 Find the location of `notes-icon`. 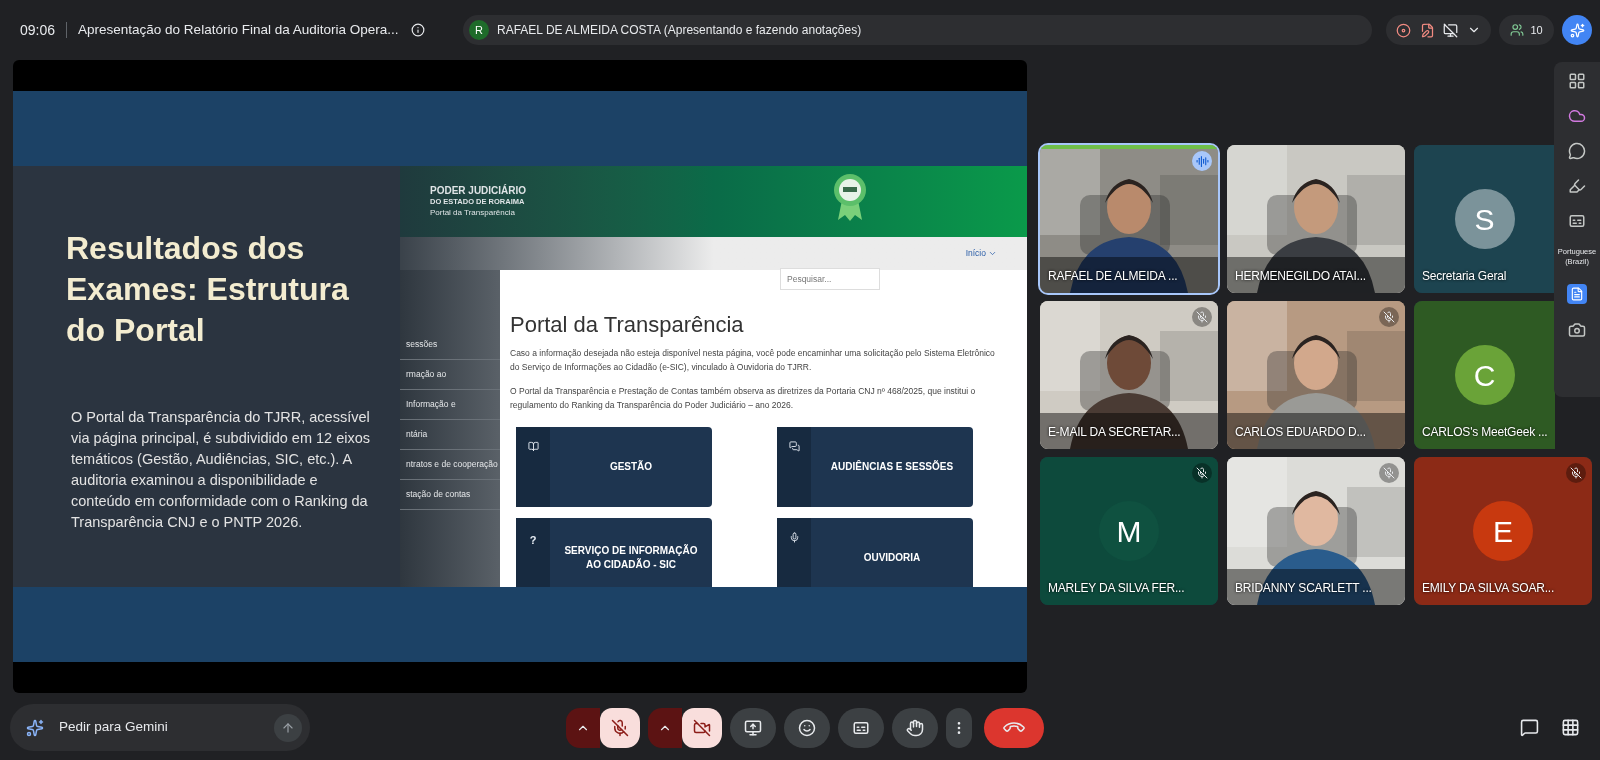

notes-icon is located at coordinates (1427, 30).